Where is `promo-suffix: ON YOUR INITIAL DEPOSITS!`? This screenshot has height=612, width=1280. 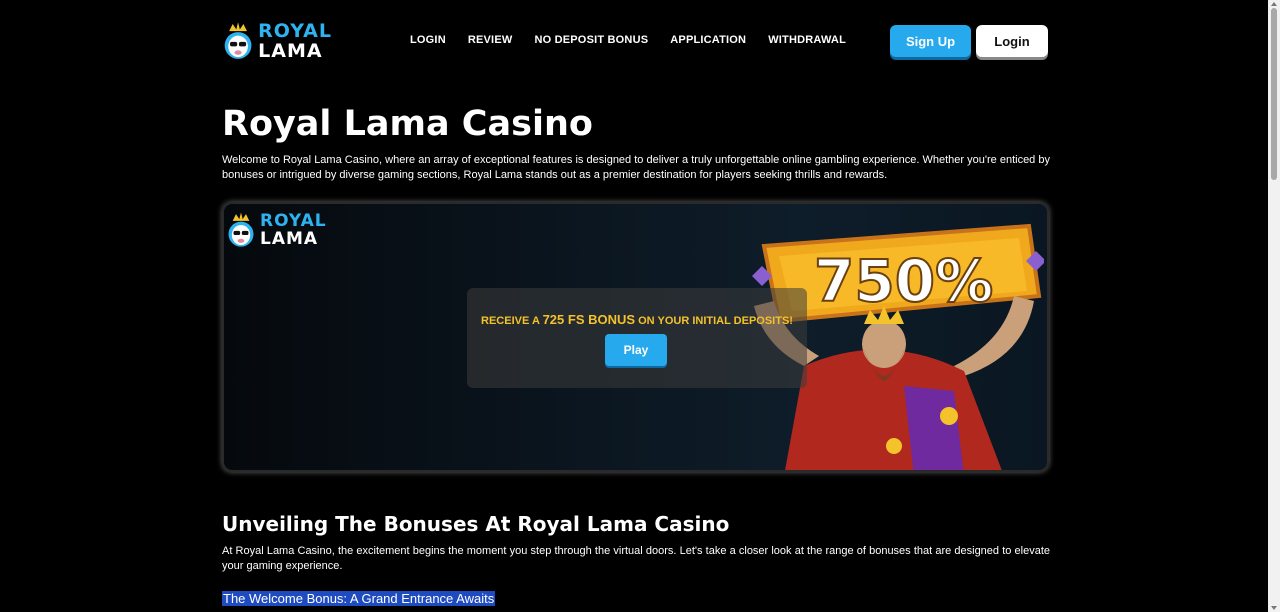 promo-suffix: ON YOUR INITIAL DEPOSITS! is located at coordinates (715, 321).